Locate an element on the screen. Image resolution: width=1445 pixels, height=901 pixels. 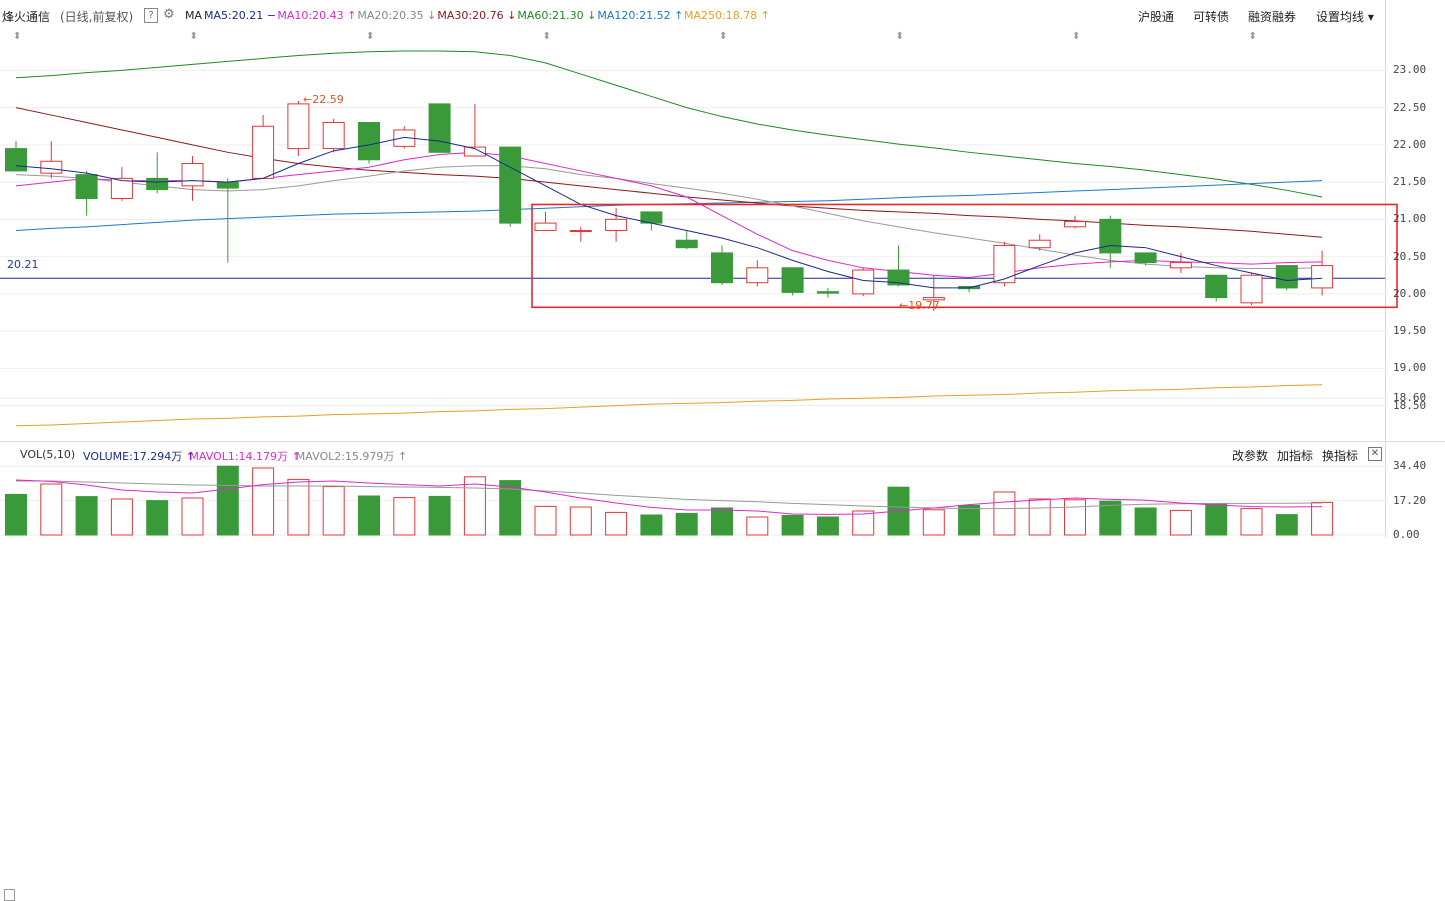
volume-tick-label: 0.00 is located at coordinates (1406, 534).